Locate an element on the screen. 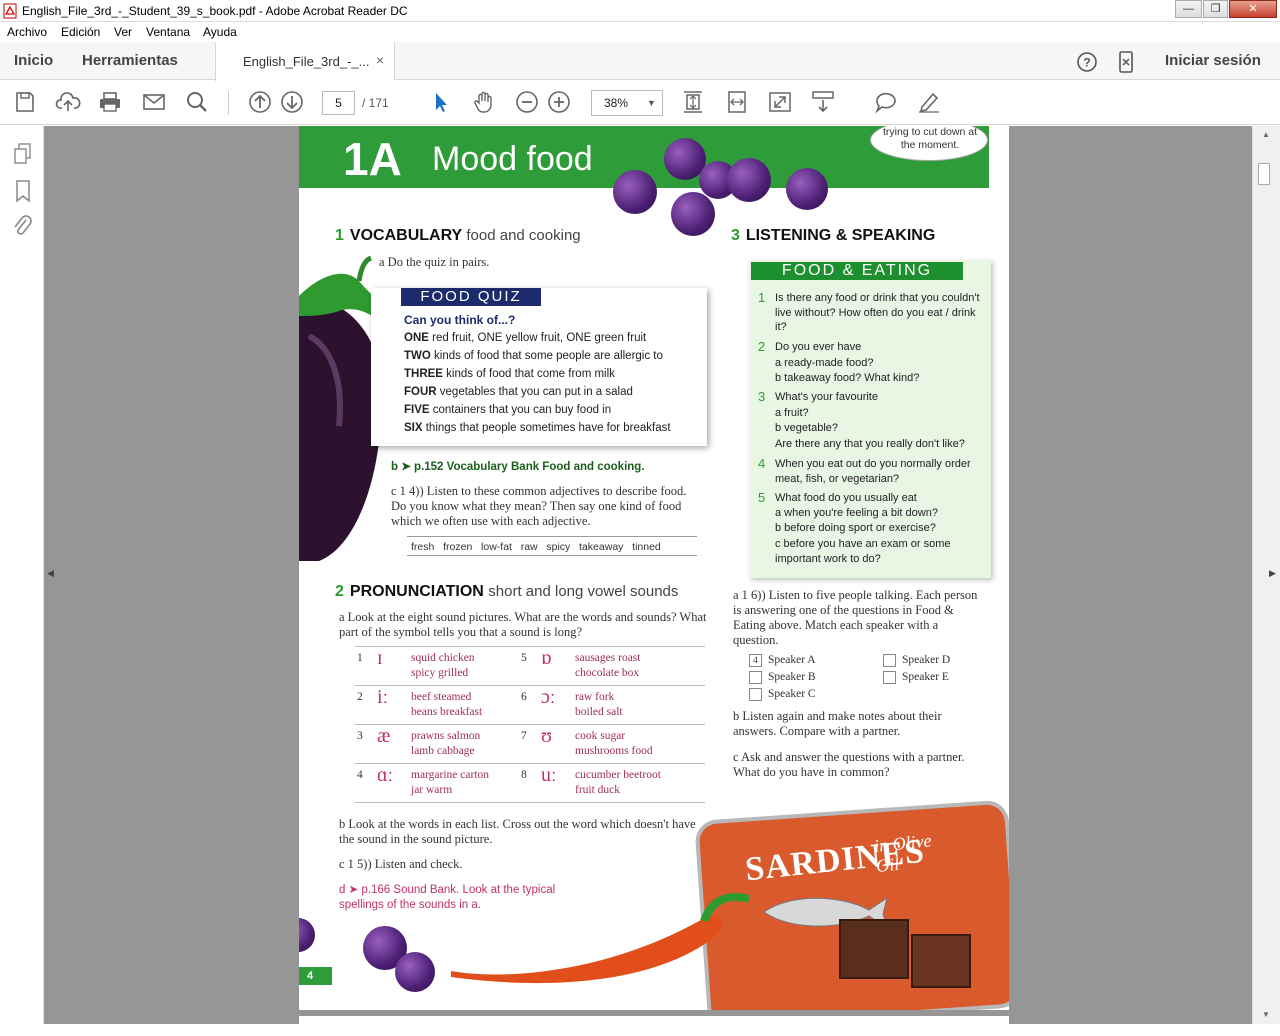 This screenshot has width=1280, height=1036. question-option: b before doing sport or exercise? is located at coordinates (855, 528).